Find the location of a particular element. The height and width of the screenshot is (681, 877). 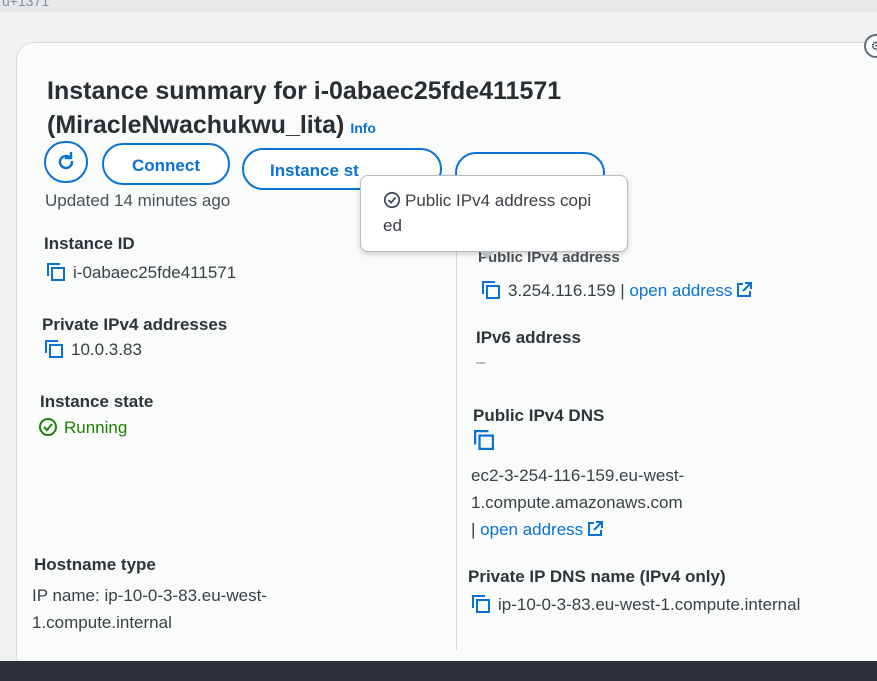

title-instance-name: (MiracleNwachukwu_lita) is located at coordinates (196, 125).